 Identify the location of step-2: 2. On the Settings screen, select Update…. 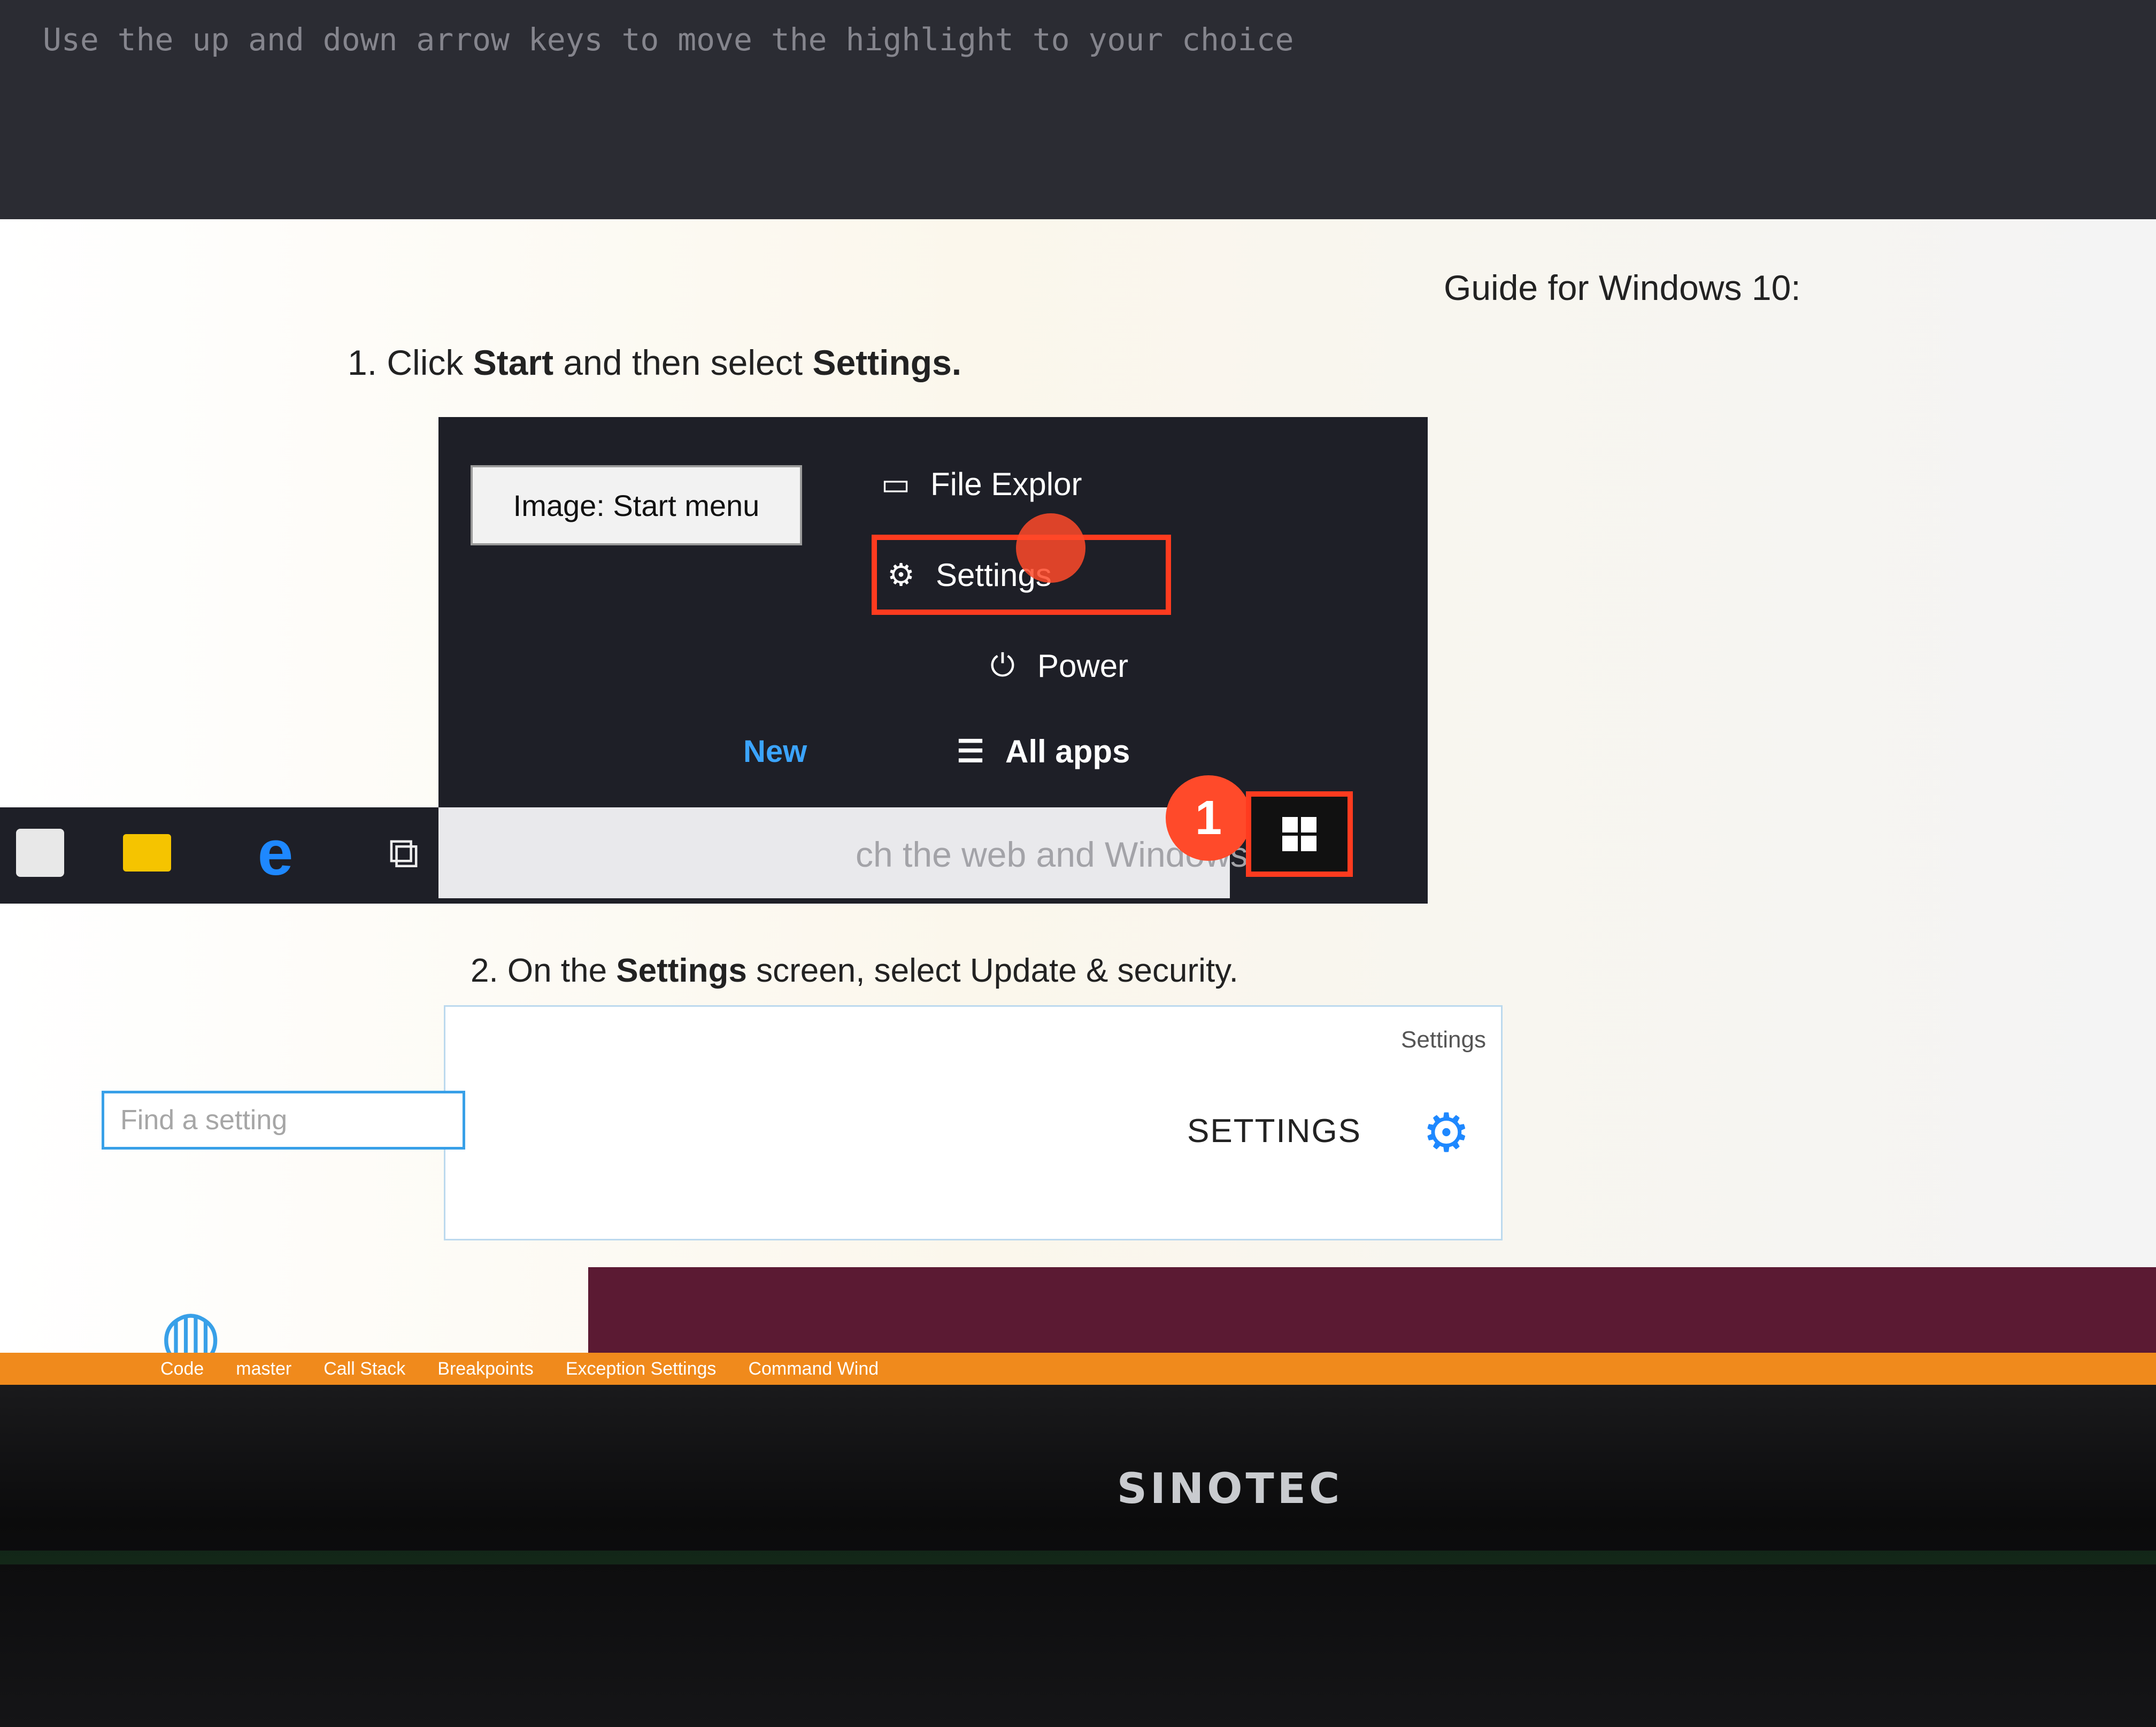
(854, 971).